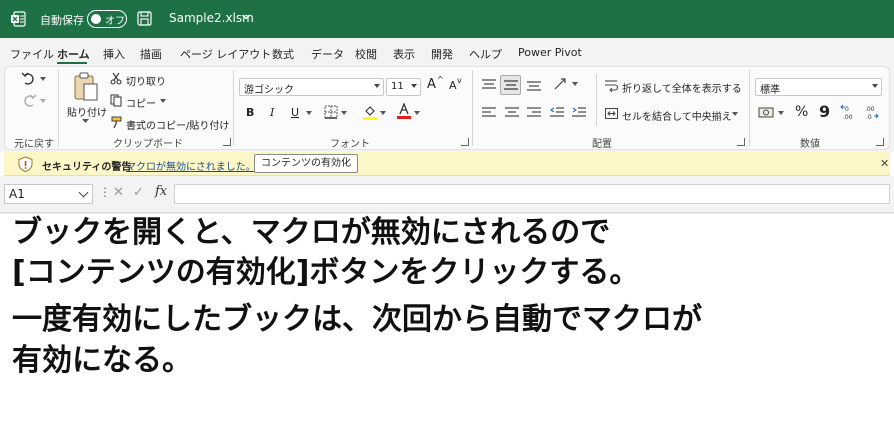 This screenshot has height=421, width=894. Describe the element at coordinates (73, 54) in the screenshot. I see `tab-home: ホーム` at that location.